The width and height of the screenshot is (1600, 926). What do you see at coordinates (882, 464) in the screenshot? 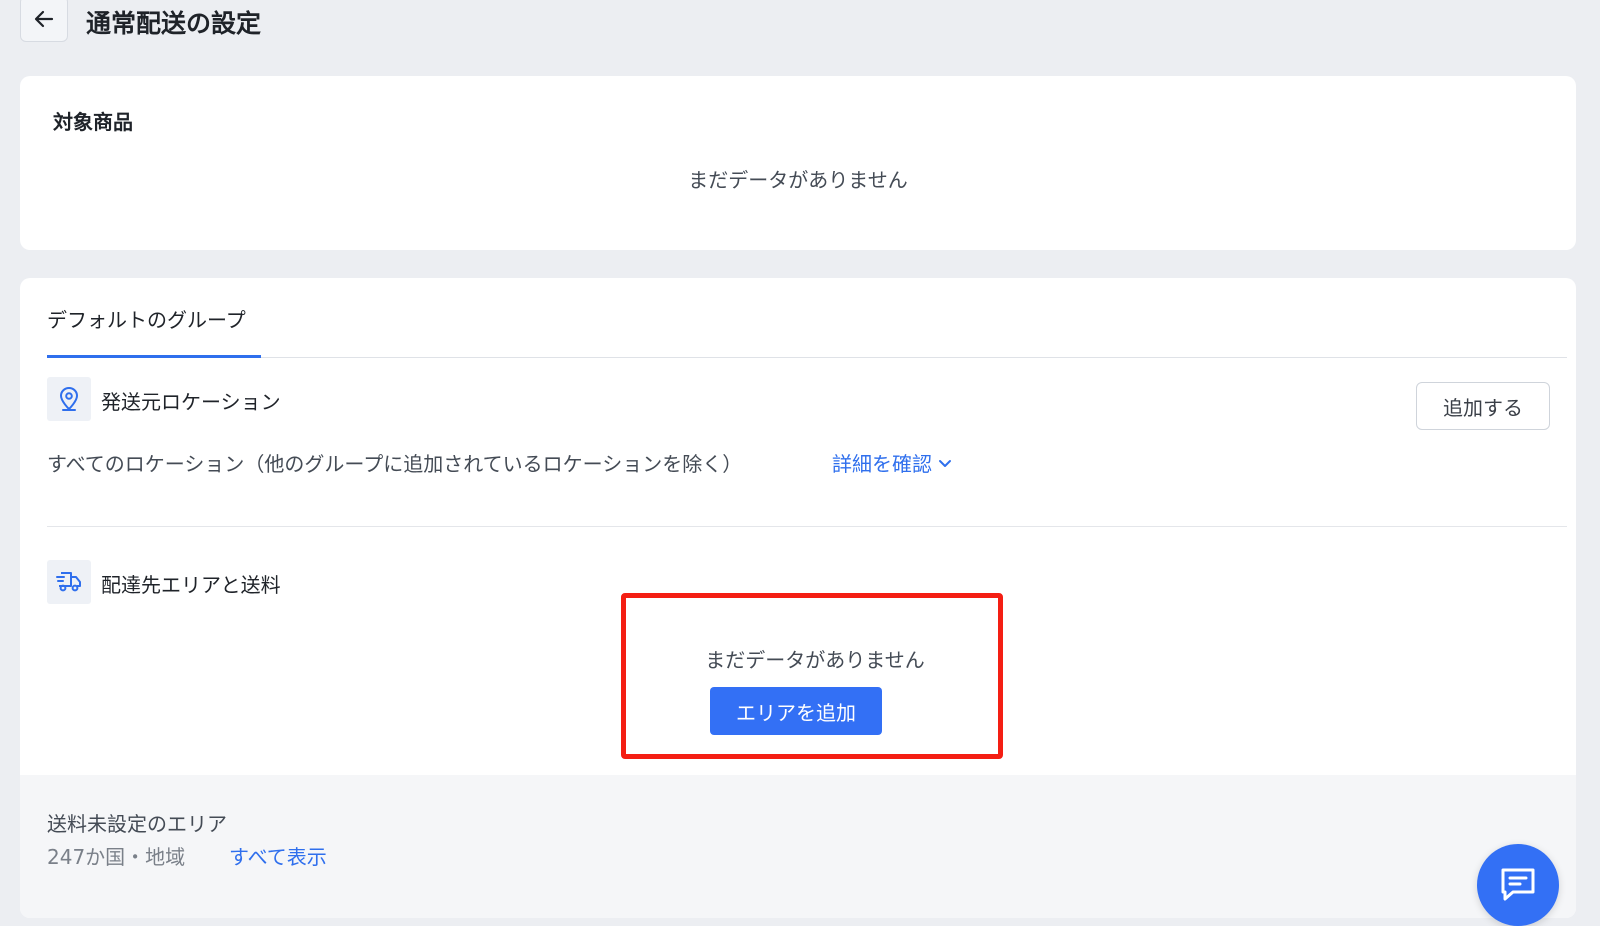
I see `view-details-label: 詳細を確認` at bounding box center [882, 464].